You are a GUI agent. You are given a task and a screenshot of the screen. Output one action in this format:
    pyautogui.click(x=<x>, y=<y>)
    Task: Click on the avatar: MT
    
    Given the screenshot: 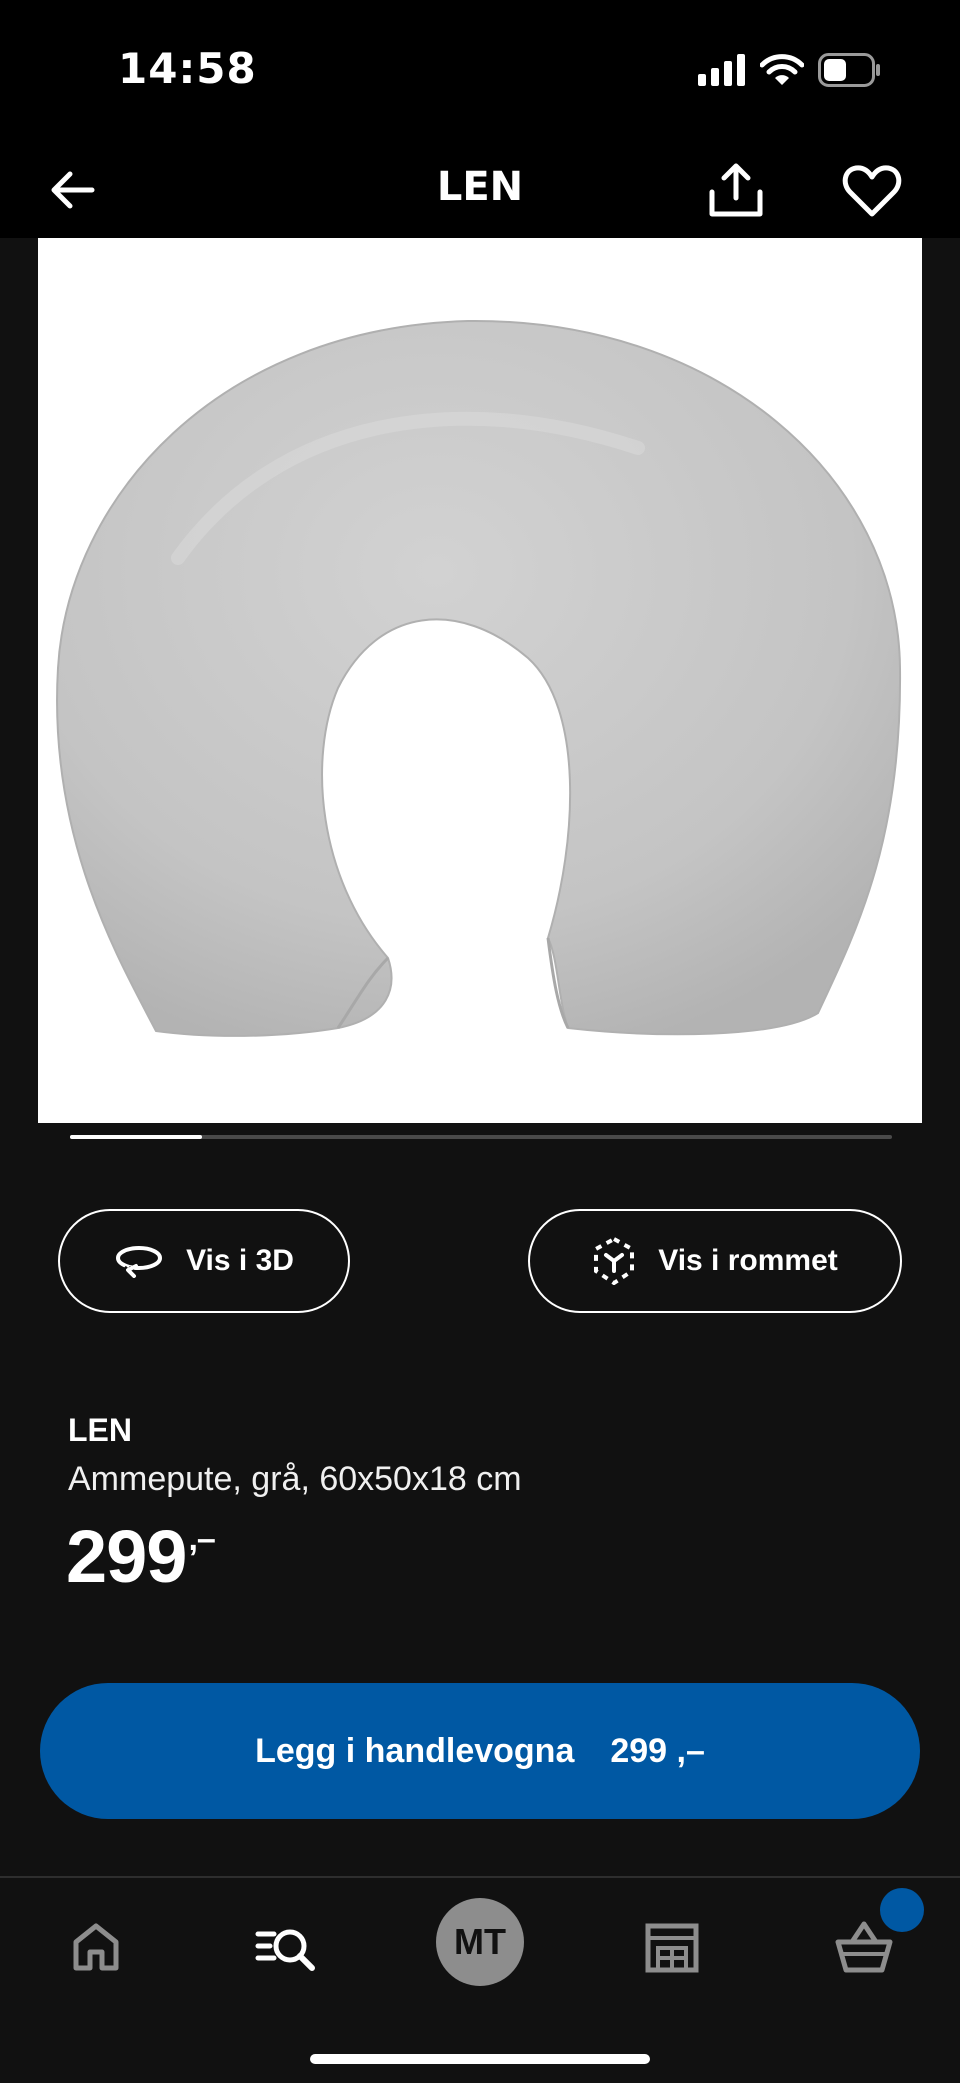 What is the action you would take?
    pyautogui.click(x=480, y=1942)
    